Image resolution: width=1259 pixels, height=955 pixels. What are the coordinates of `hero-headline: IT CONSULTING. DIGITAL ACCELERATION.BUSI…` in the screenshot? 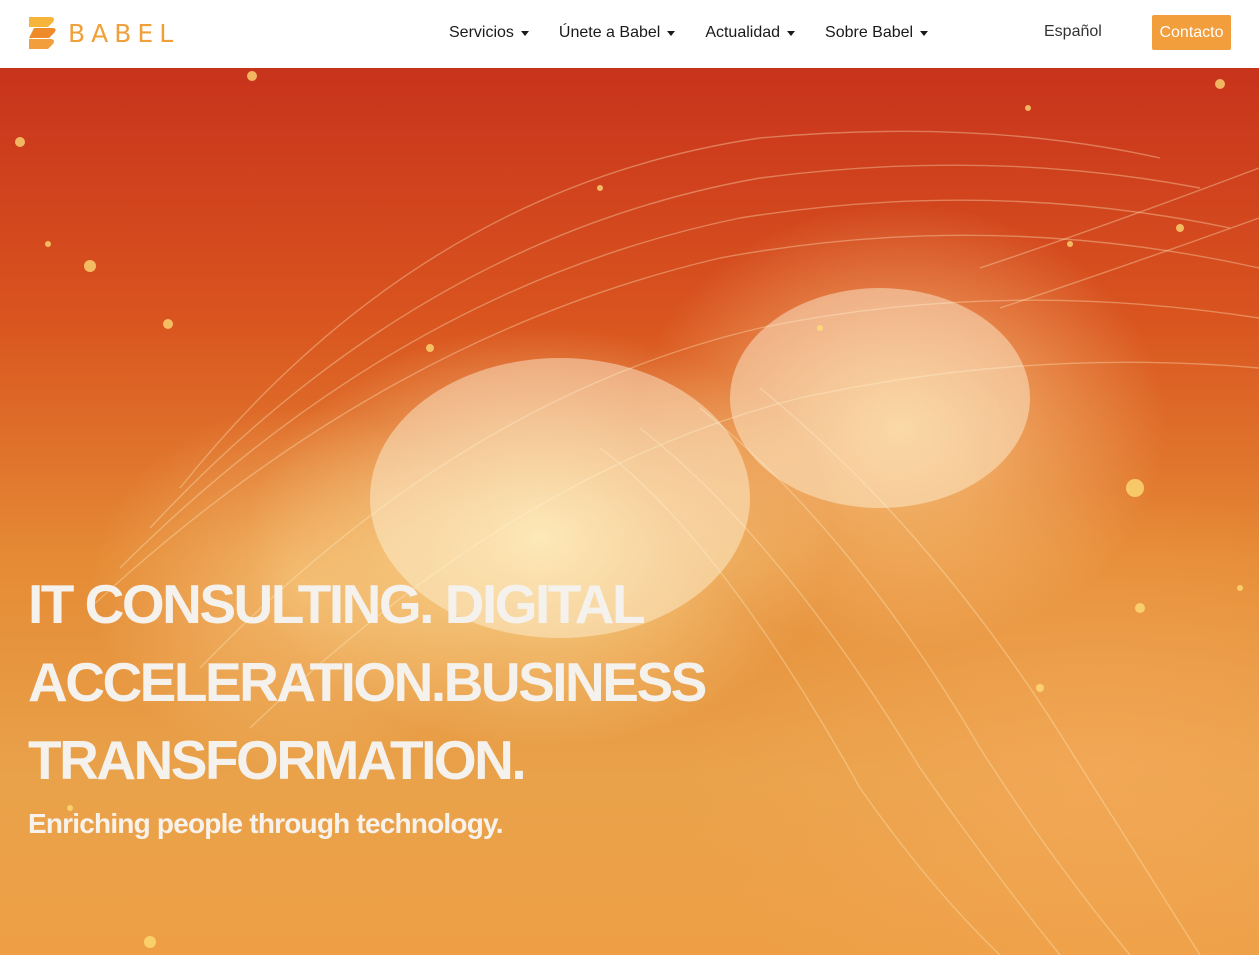 It's located at (367, 682).